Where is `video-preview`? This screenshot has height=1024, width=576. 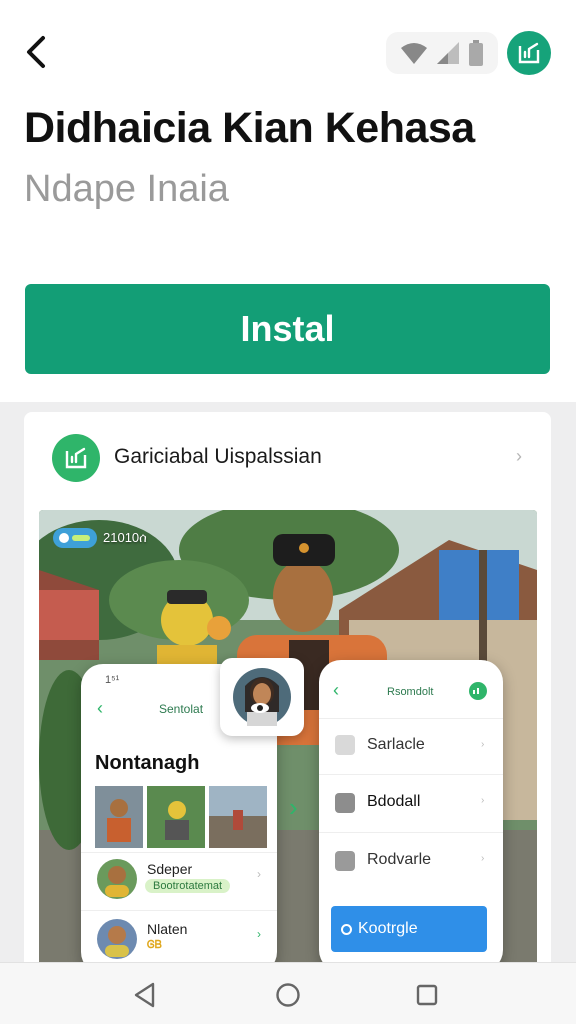 video-preview is located at coordinates (262, 697).